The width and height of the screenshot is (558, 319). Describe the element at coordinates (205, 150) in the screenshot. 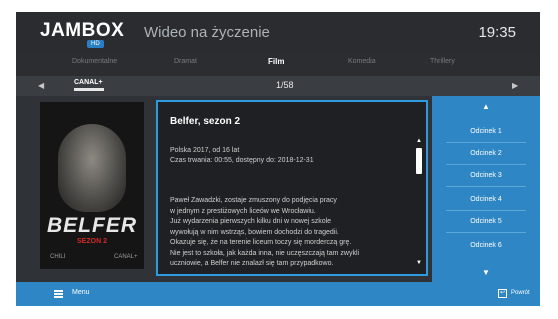

I see `detail-meta-line: Polska 2017, od 16 lat` at that location.